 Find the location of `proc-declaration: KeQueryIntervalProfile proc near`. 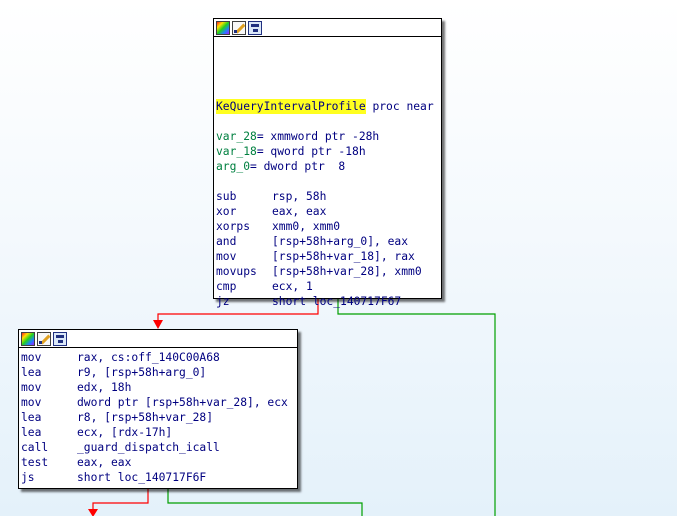

proc-declaration: KeQueryIntervalProfile proc near is located at coordinates (327, 106).